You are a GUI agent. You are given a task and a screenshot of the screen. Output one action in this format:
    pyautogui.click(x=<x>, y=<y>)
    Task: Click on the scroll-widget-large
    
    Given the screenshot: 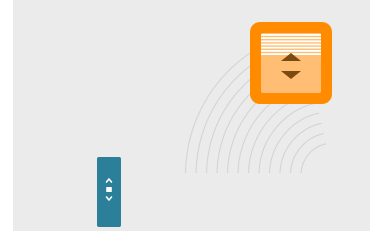 What is the action you would take?
    pyautogui.click(x=291, y=63)
    